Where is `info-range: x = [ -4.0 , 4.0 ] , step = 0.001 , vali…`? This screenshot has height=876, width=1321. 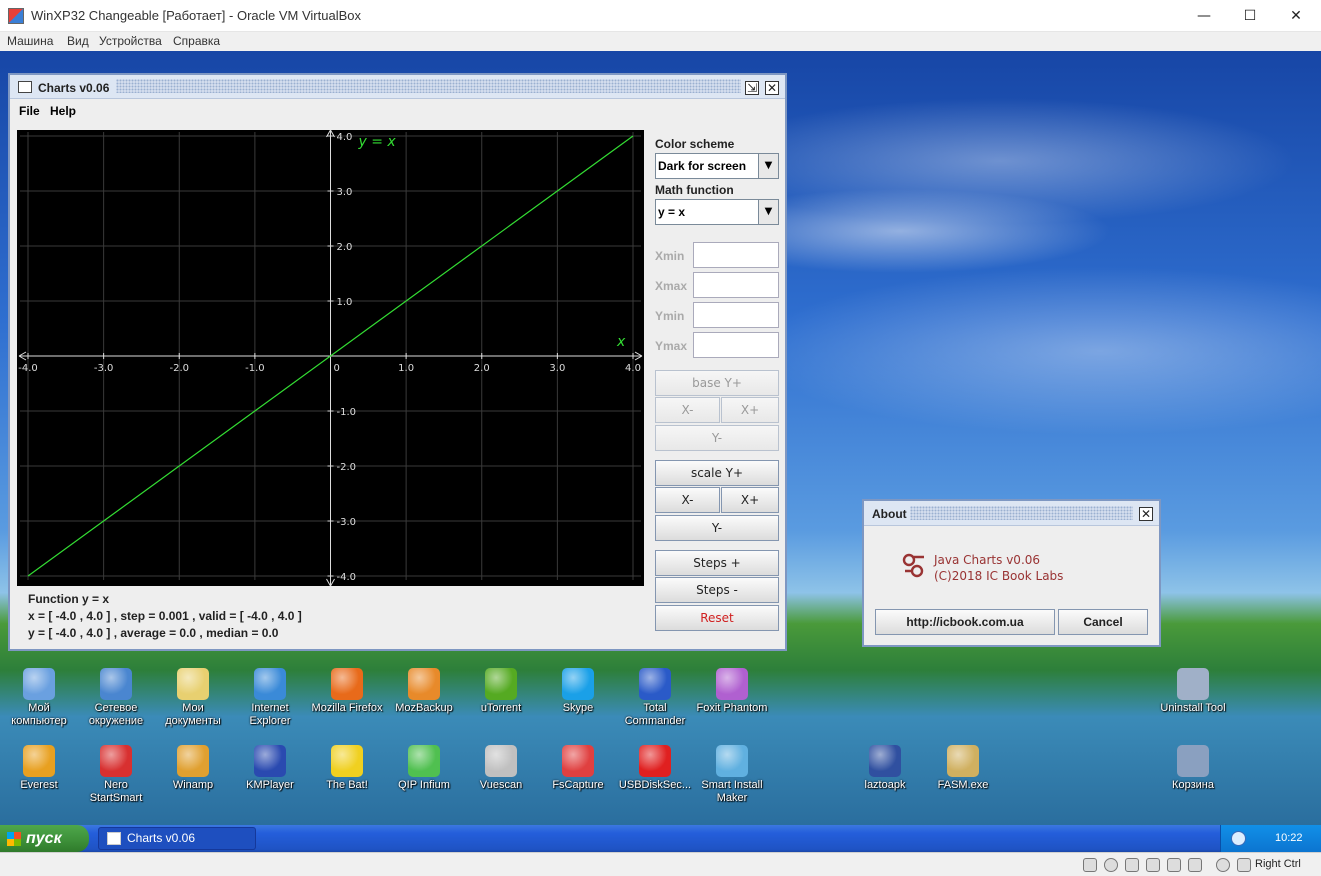 info-range: x = [ -4.0 , 4.0 ] , step = 0.001 , vali… is located at coordinates (165, 616).